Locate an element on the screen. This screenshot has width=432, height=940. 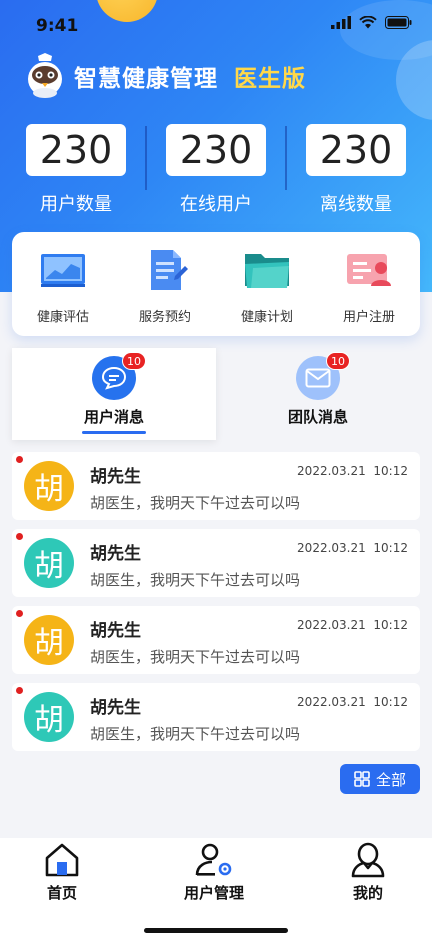
person-icon is located at coordinates (368, 860).